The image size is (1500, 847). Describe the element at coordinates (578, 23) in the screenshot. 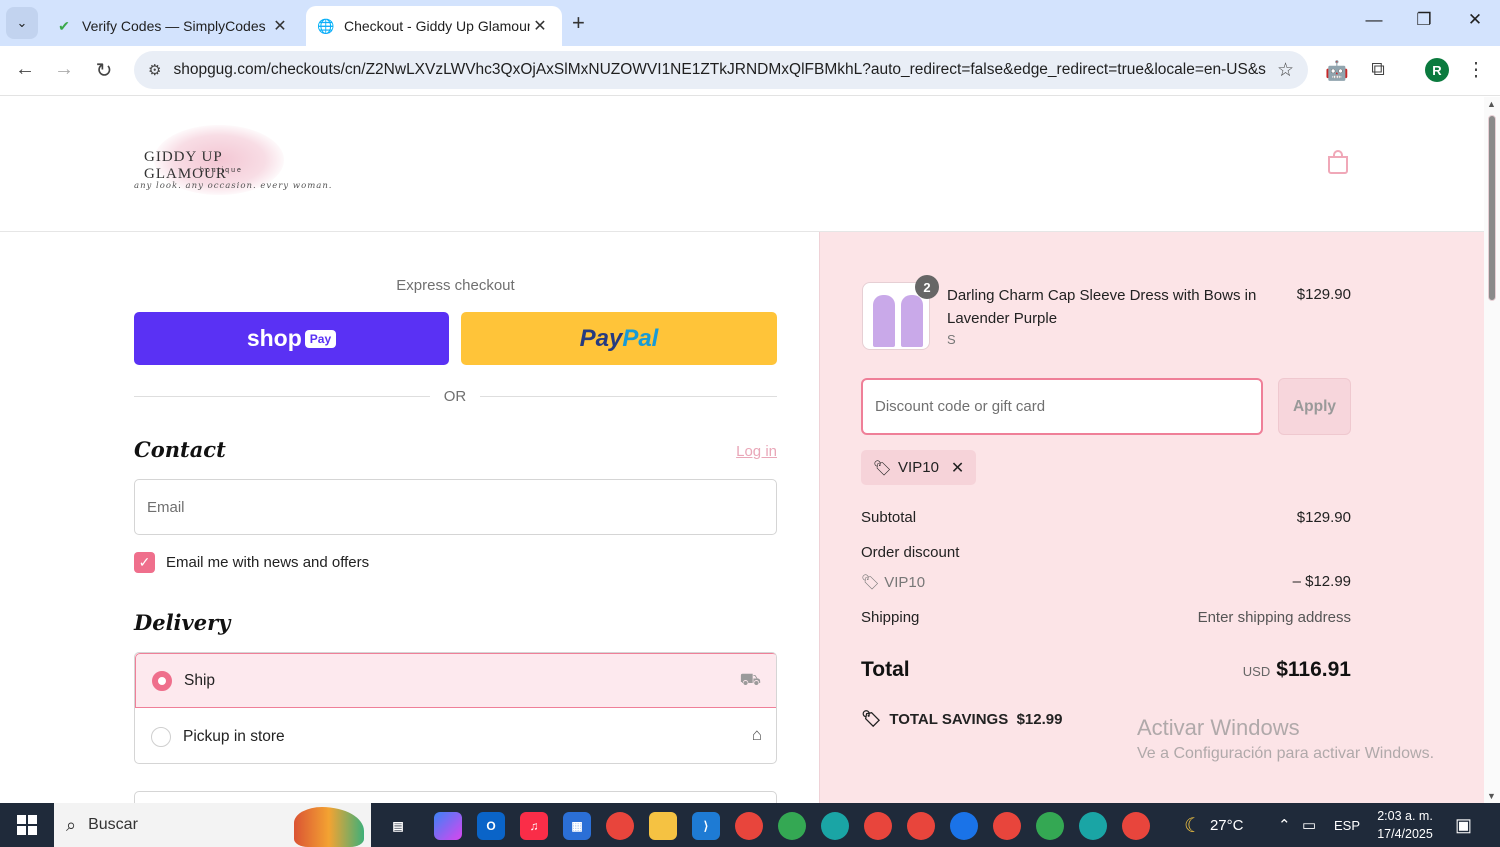

I see `new-tab-icon: +` at that location.